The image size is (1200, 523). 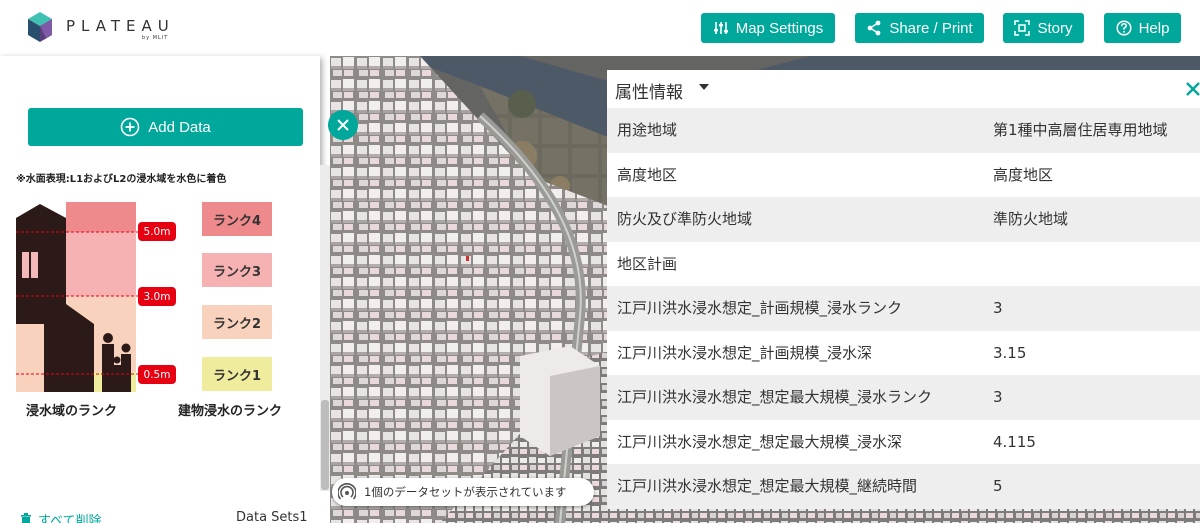 I want to click on attribute-key: 用途地域, so click(x=647, y=130).